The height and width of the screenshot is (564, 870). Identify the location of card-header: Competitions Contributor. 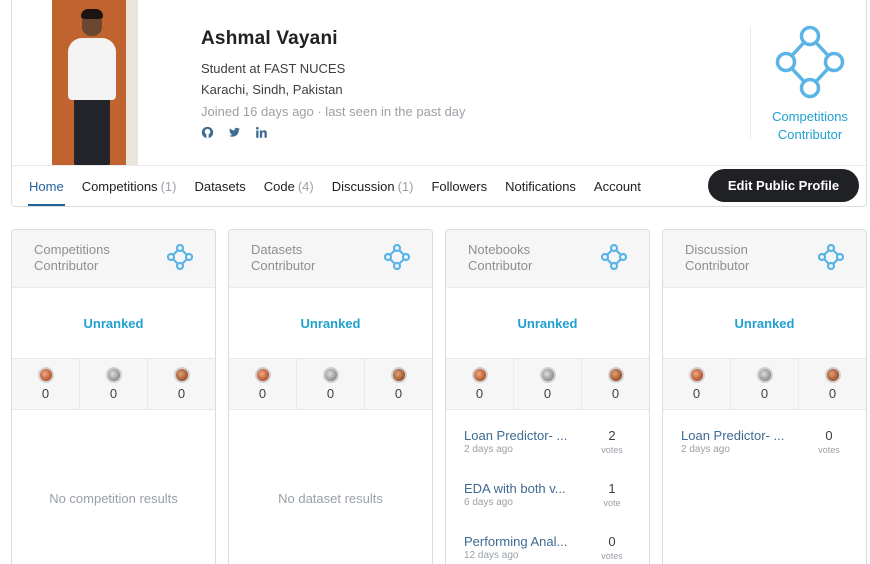
(113, 259).